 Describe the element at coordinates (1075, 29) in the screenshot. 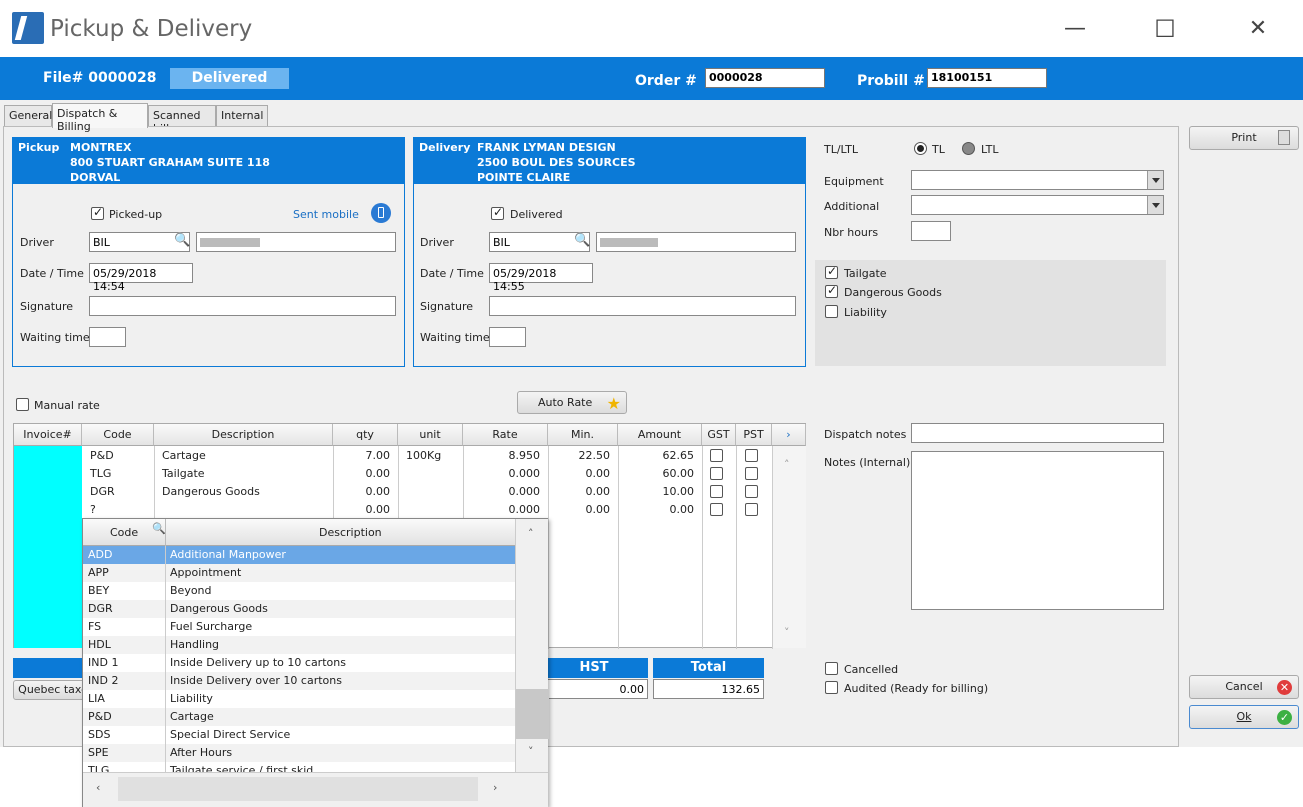

I see `minimize-button: —` at that location.